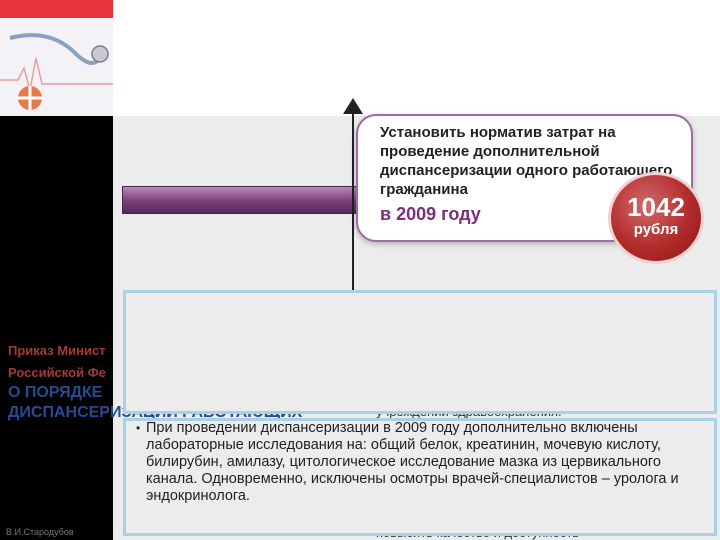 The image size is (720, 540). What do you see at coordinates (56, 9) in the screenshot?
I see `top-red-bar` at bounding box center [56, 9].